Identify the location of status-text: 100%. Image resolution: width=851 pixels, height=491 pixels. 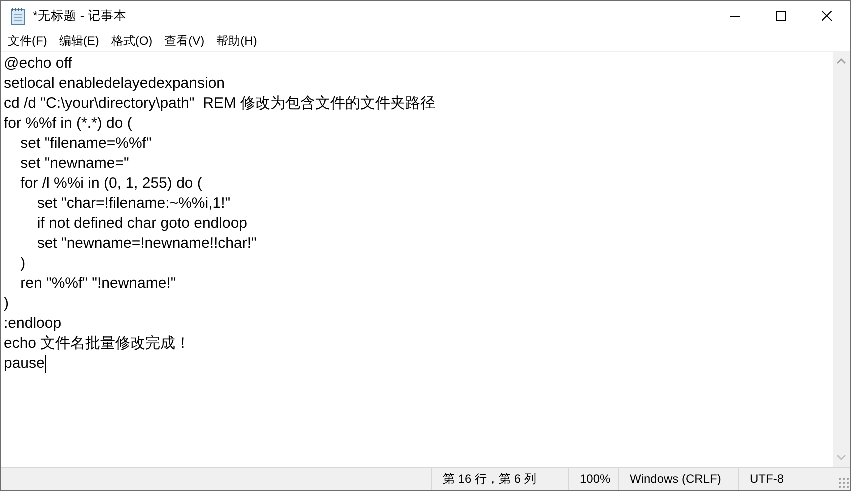
(593, 479).